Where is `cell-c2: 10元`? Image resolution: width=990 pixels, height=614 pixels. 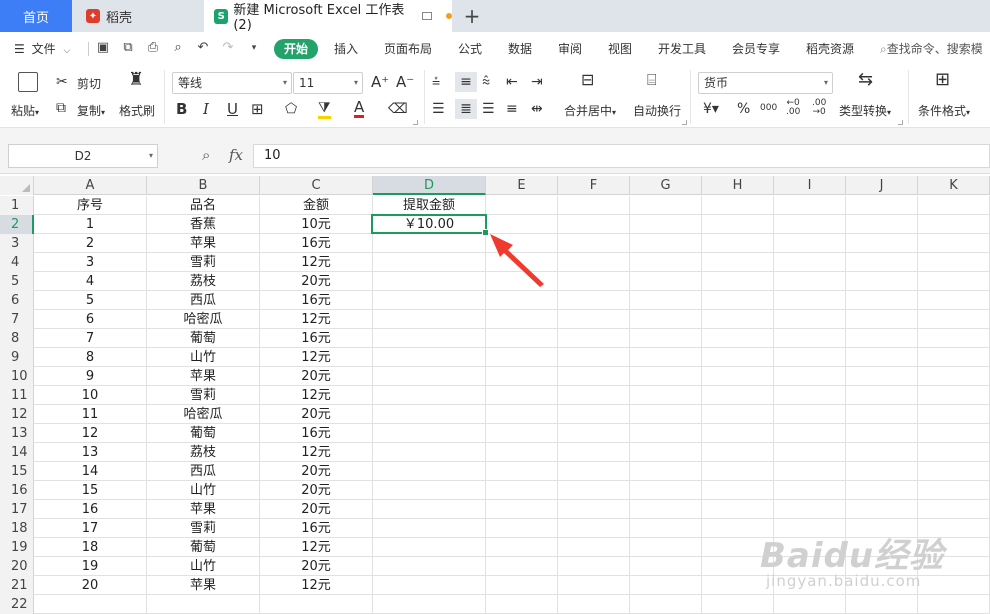
cell-c2: 10元 is located at coordinates (316, 224).